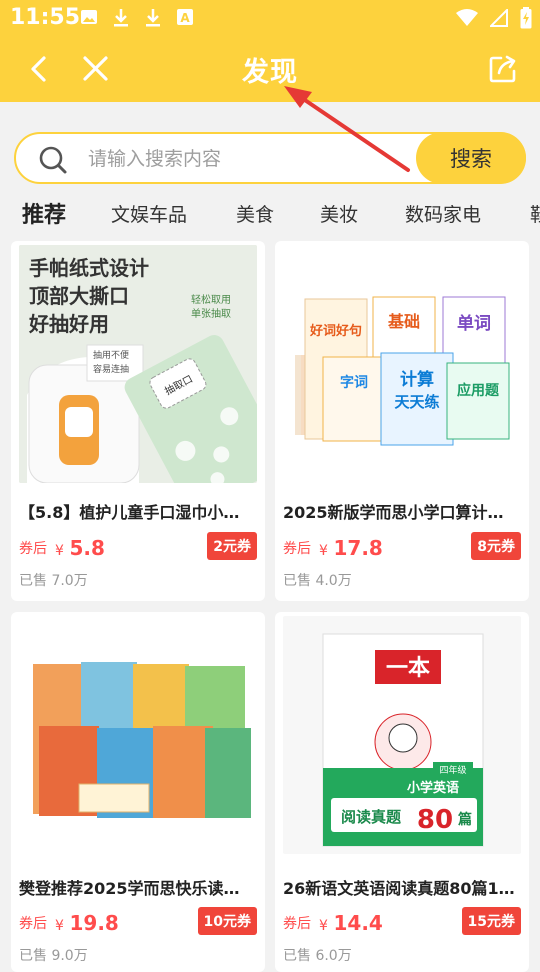 This screenshot has width=540, height=972. Describe the element at coordinates (403, 321) in the screenshot. I see `image-caption: 基础` at that location.